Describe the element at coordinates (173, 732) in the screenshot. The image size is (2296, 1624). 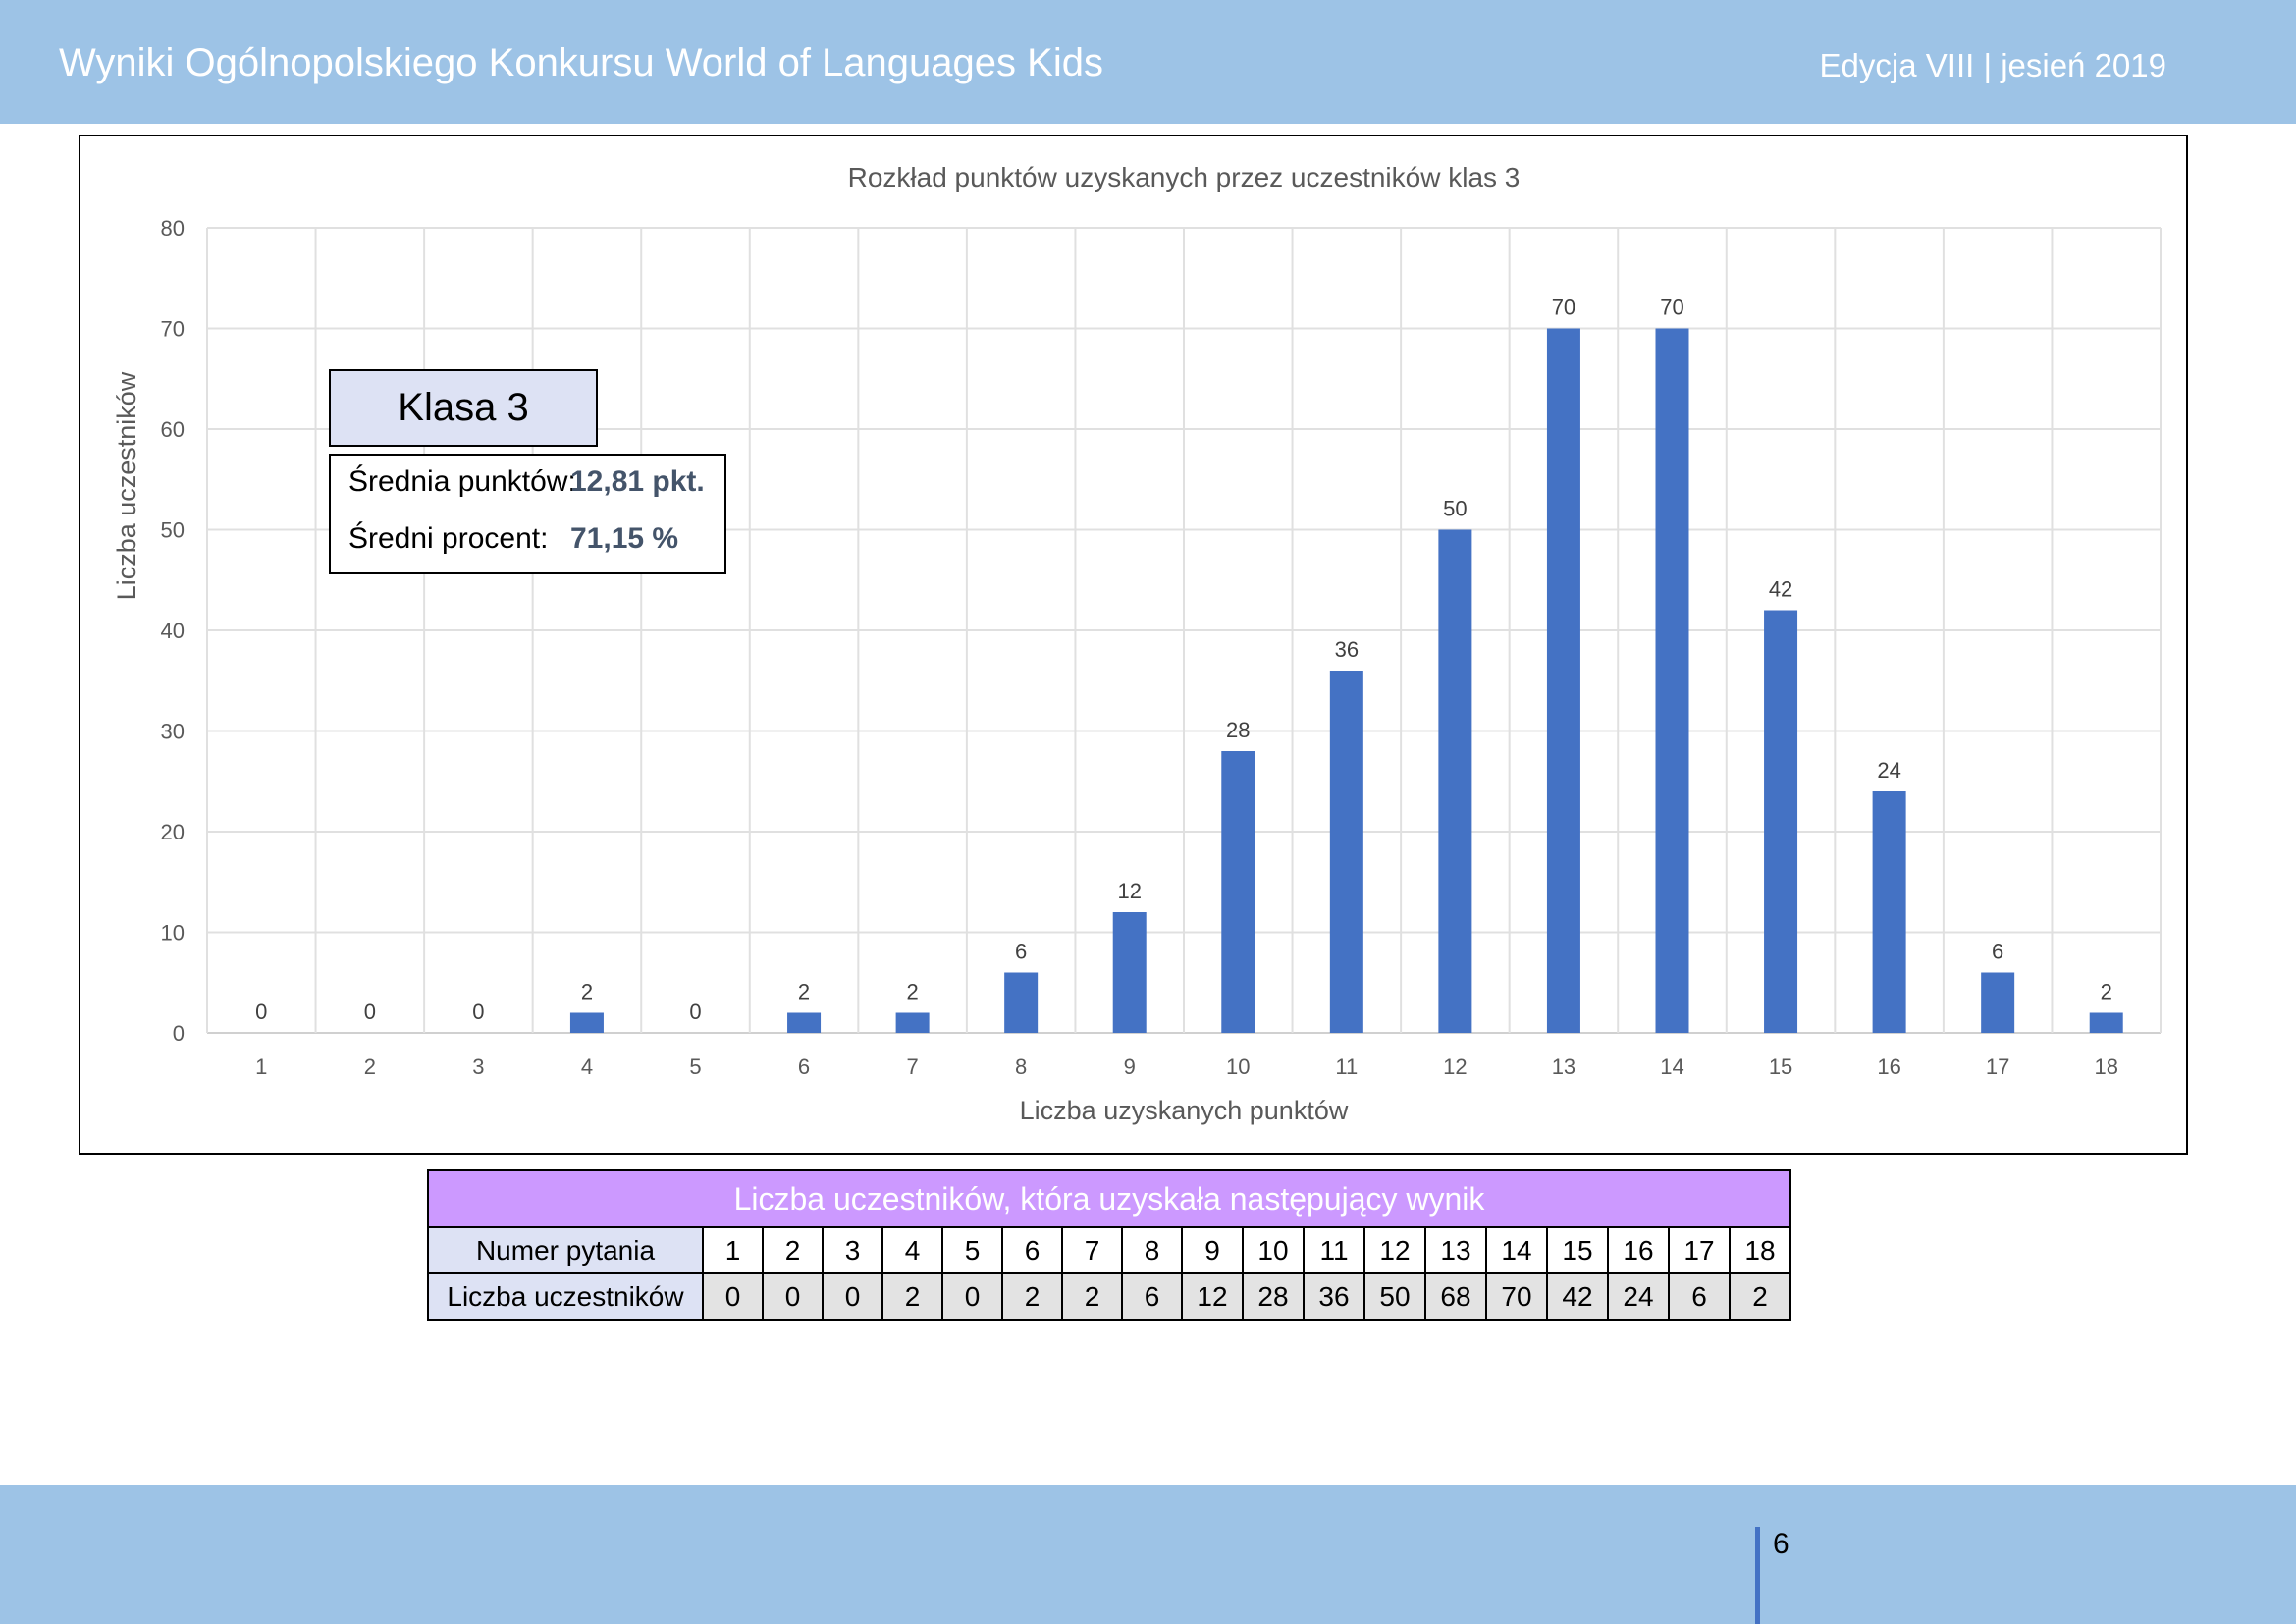
I see `y-tick-label: 30` at that location.